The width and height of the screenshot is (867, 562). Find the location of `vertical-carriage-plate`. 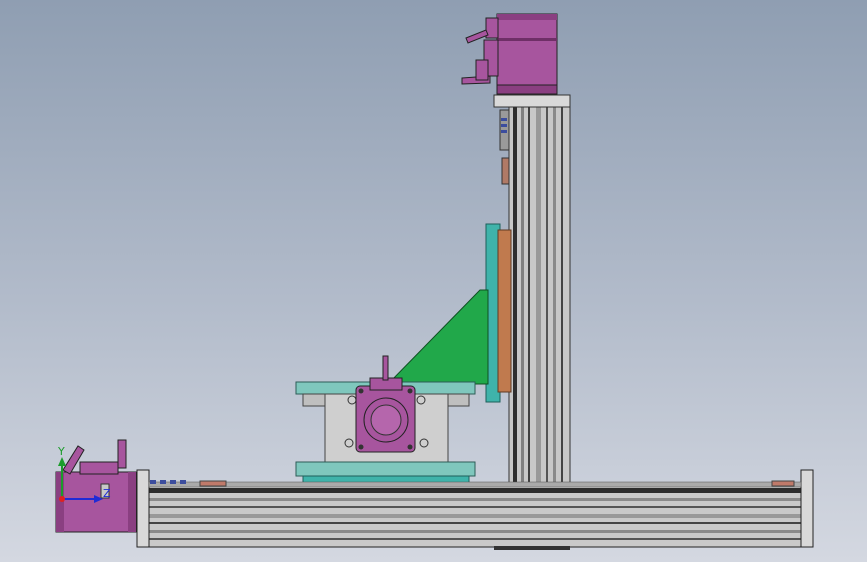

vertical-carriage-plate is located at coordinates (498, 313).